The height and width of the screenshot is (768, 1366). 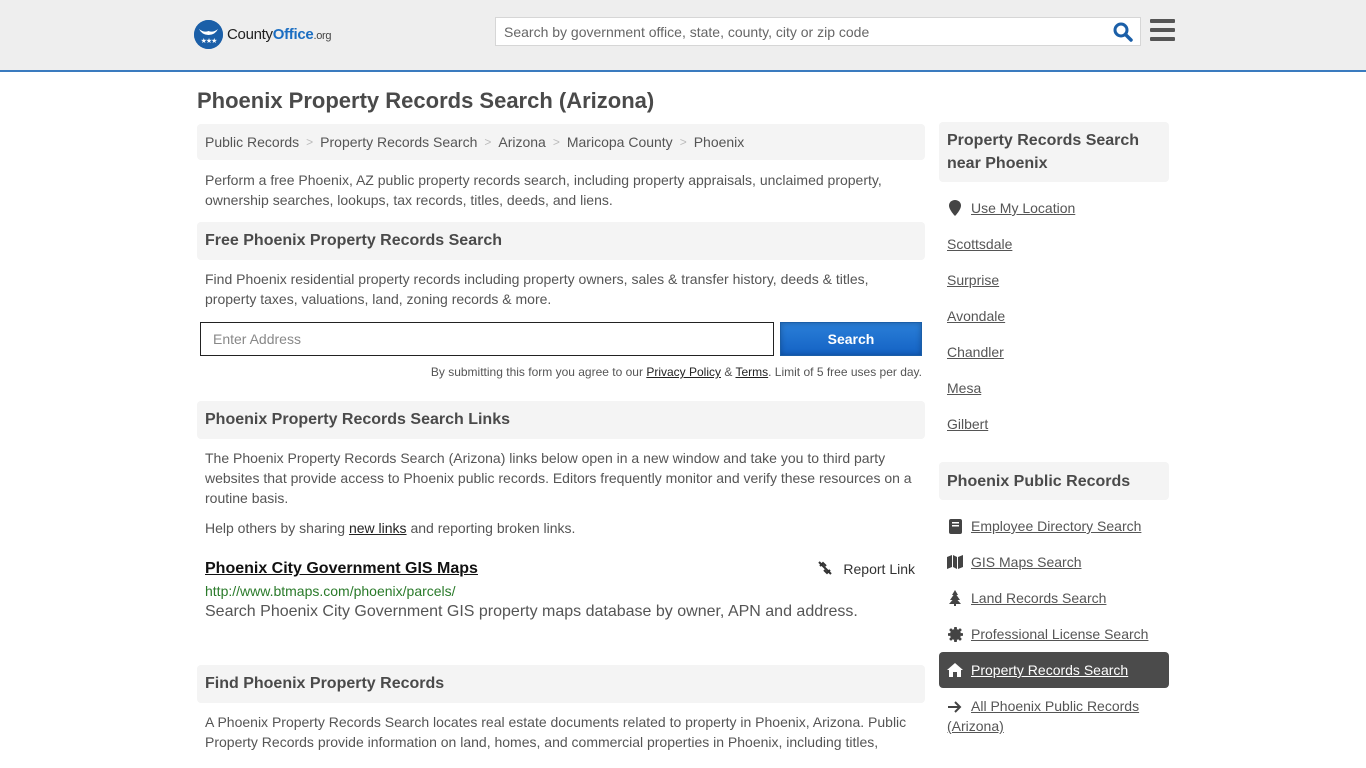 What do you see at coordinates (521, 142) in the screenshot?
I see `breadcrumb-arizona: Arizona` at bounding box center [521, 142].